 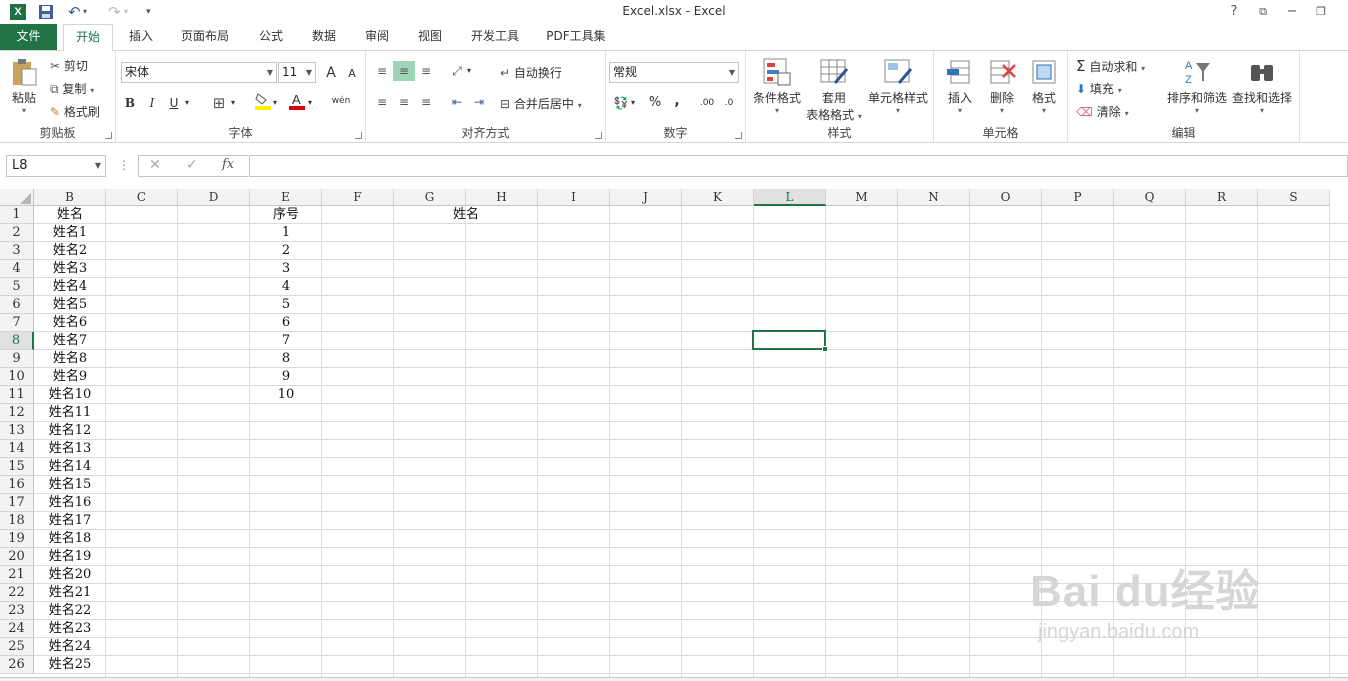 I want to click on sort-filter-dropdown-icon: ▾, so click(x=1197, y=110).